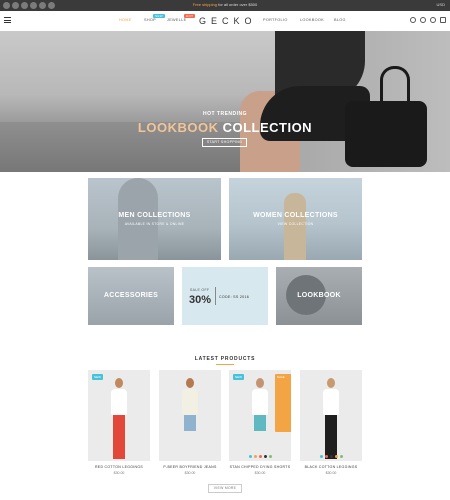  What do you see at coordinates (204, 4) in the screenshot?
I see `promo-highlight: Free shipping` at bounding box center [204, 4].